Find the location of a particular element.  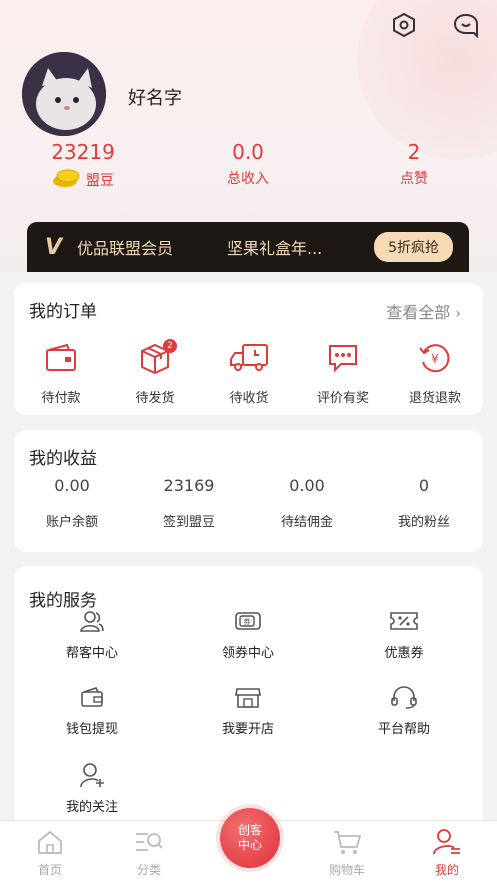

users-icon is located at coordinates (92, 621).